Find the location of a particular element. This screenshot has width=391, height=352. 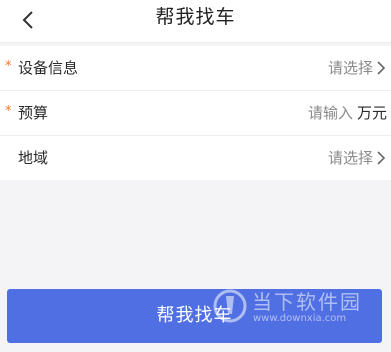

region-value: 请选择 is located at coordinates (350, 158).